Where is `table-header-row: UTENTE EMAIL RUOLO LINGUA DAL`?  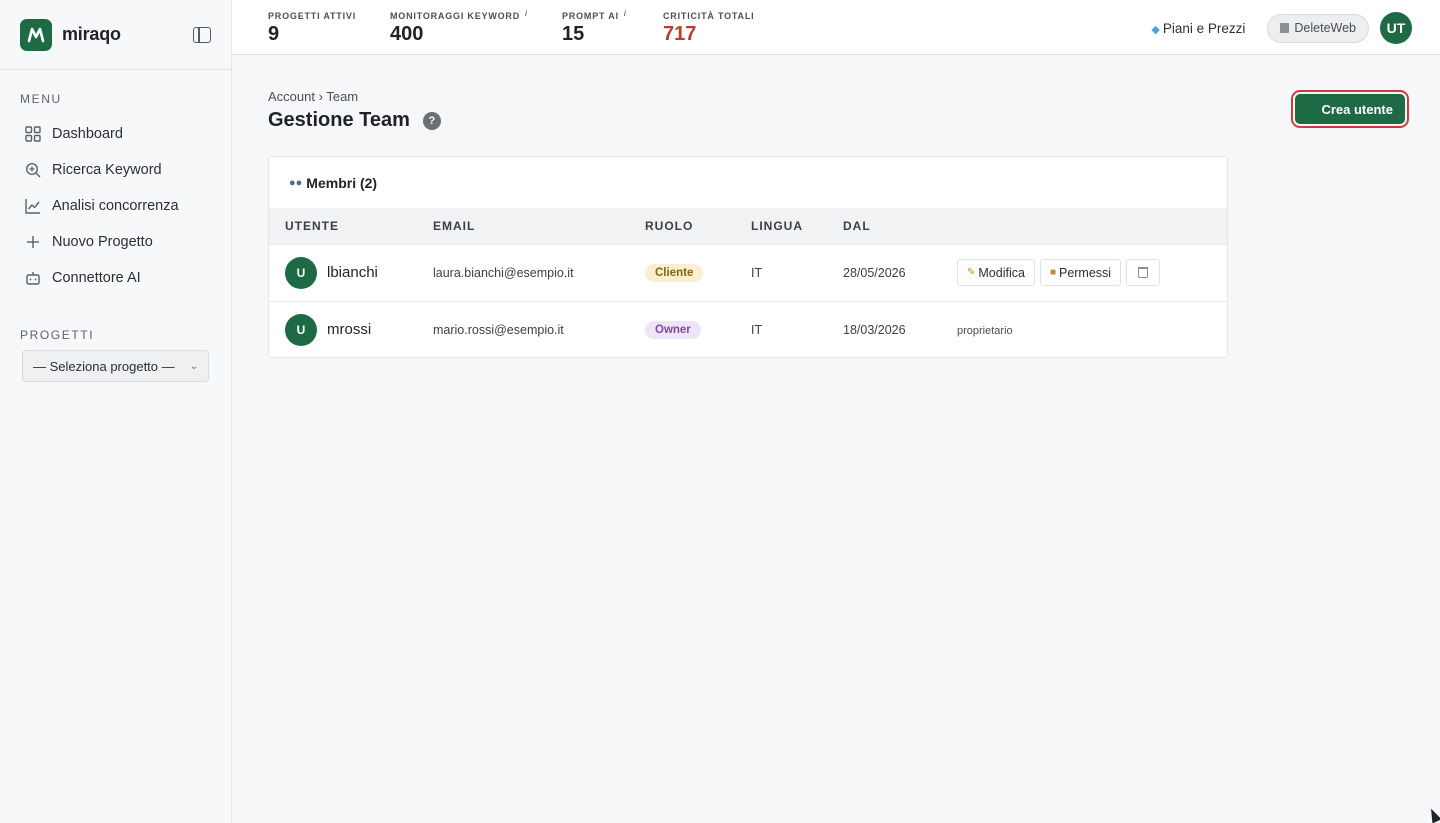
table-header-row: UTENTE EMAIL RUOLO LINGUA DAL is located at coordinates (748, 226).